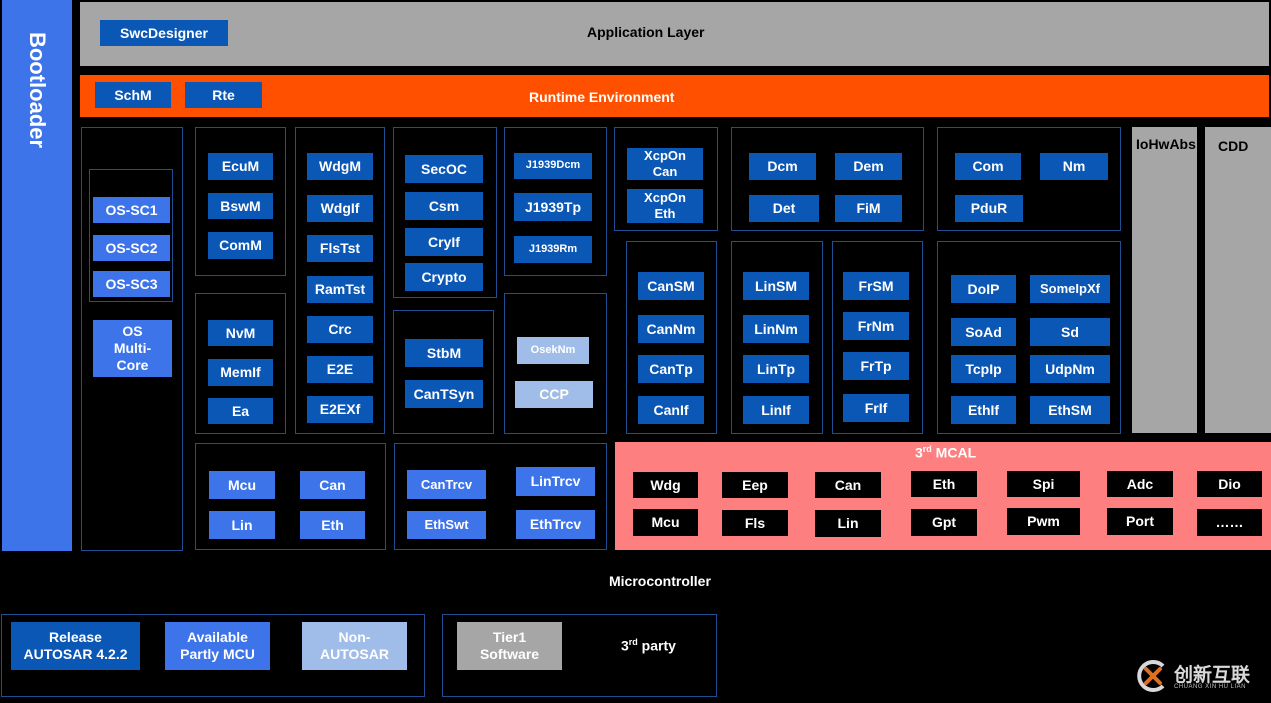 The width and height of the screenshot is (1271, 703). What do you see at coordinates (876, 286) in the screenshot?
I see `frsm-box: FrSM` at bounding box center [876, 286].